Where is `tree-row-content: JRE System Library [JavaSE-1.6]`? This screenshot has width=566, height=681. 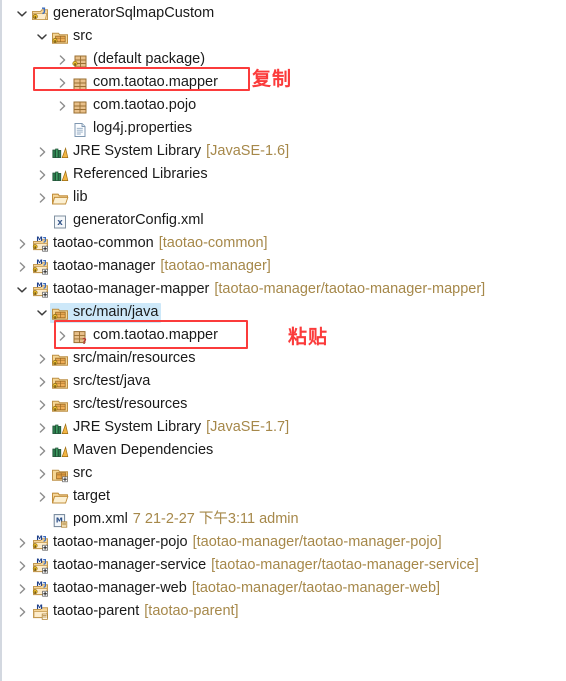
tree-row-content: JRE System Library [JavaSE-1.6] is located at coordinates (171, 152).